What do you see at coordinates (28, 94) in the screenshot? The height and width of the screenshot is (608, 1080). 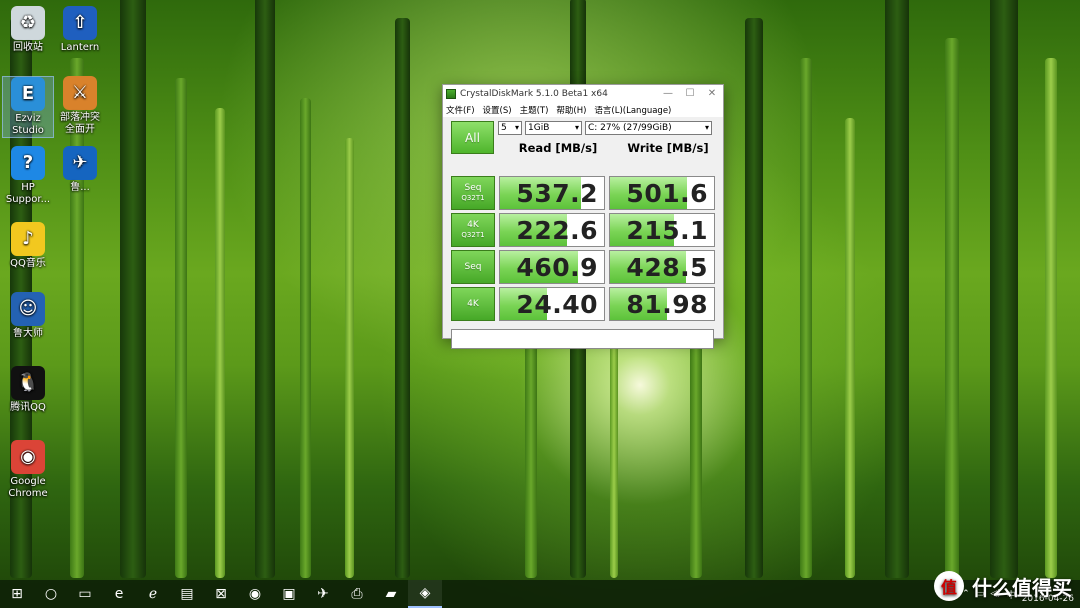 I see `ezviz-icon: E` at bounding box center [28, 94].